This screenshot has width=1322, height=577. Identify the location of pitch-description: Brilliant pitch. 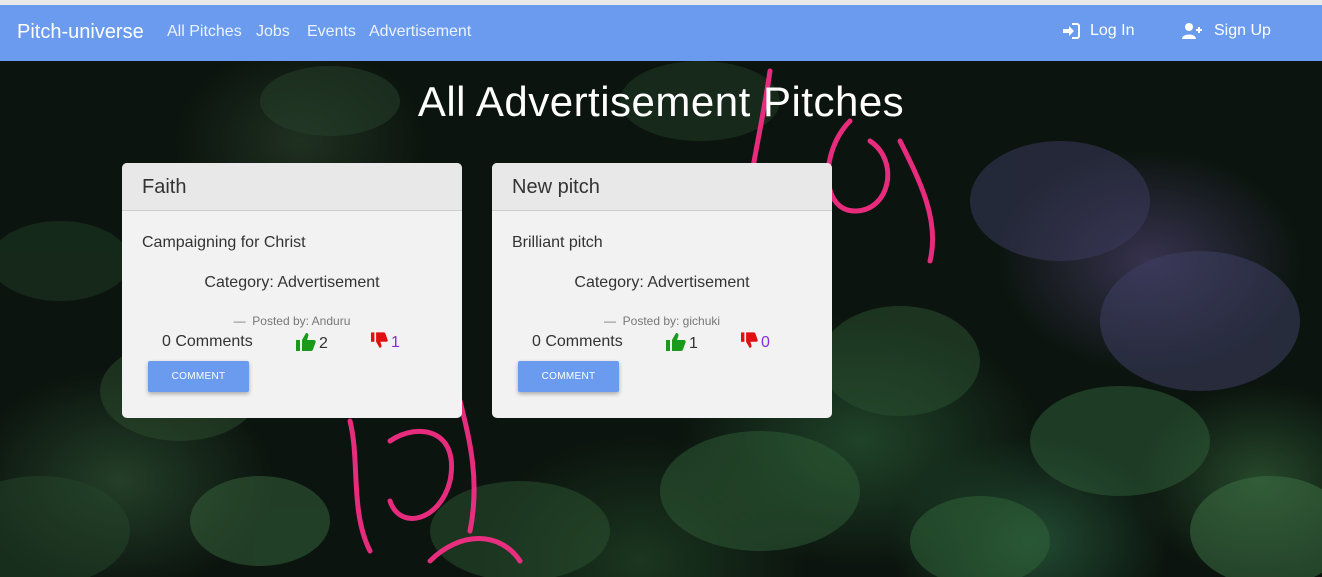
(557, 242).